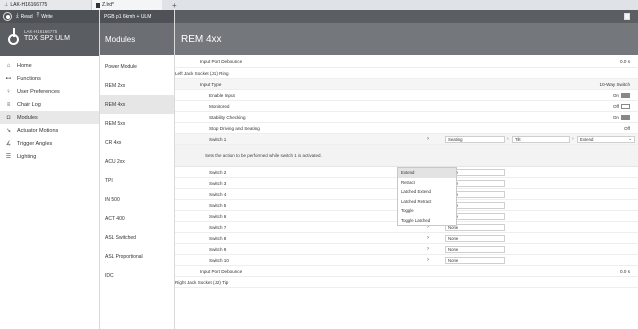  I want to click on settings-row: Stop Driving and Seating Off, so click(406, 128).